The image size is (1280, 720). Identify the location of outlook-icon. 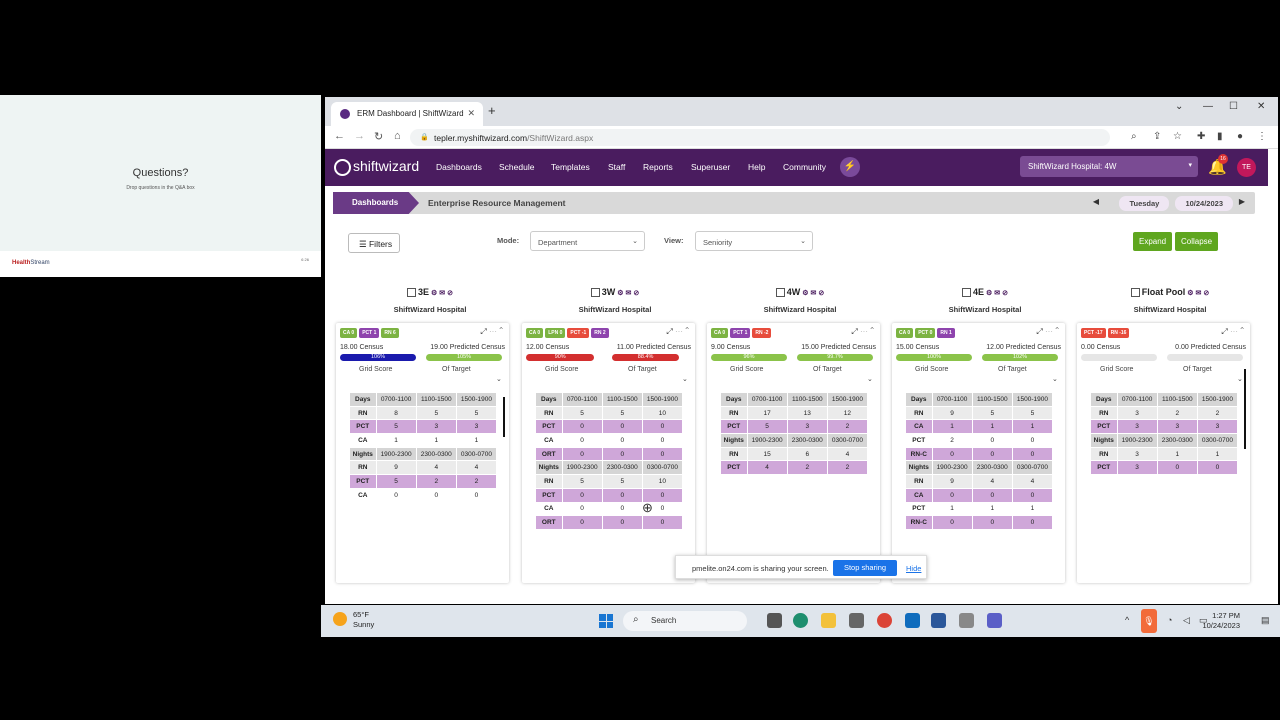
(912, 620).